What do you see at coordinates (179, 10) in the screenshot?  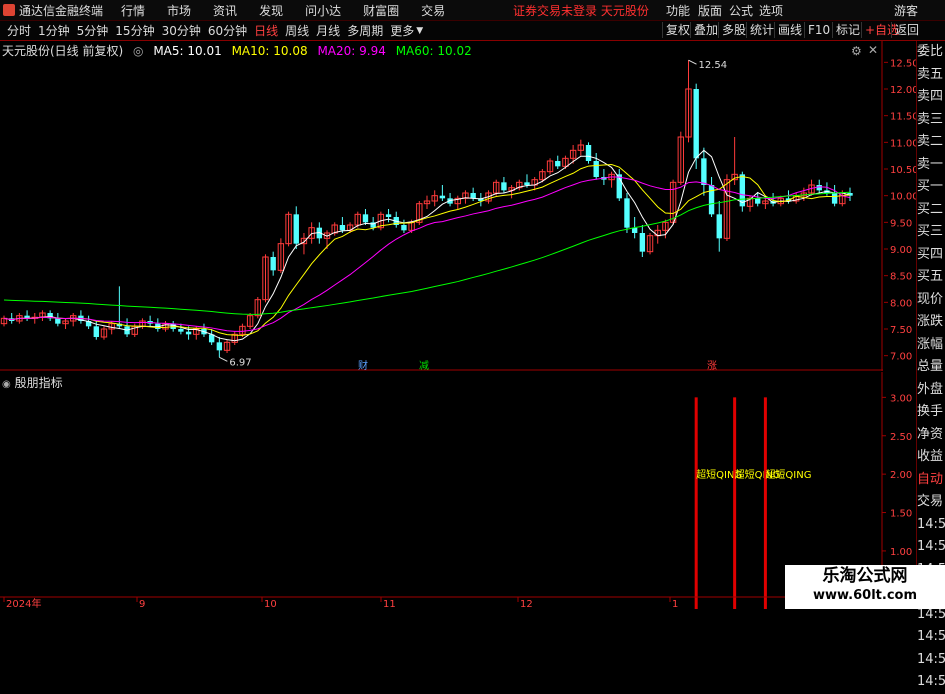 I see `menu-market: 市场` at bounding box center [179, 10].